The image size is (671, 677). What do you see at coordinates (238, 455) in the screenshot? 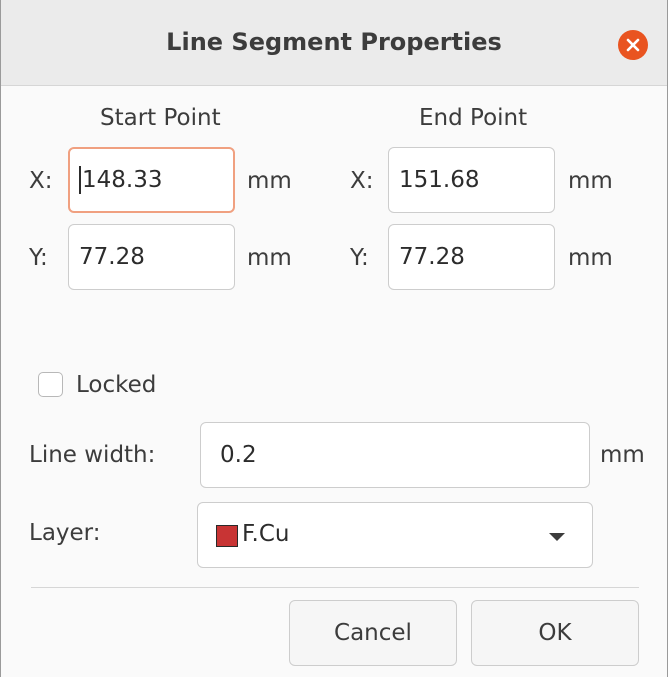
I see `line-width-value: 0.2` at bounding box center [238, 455].